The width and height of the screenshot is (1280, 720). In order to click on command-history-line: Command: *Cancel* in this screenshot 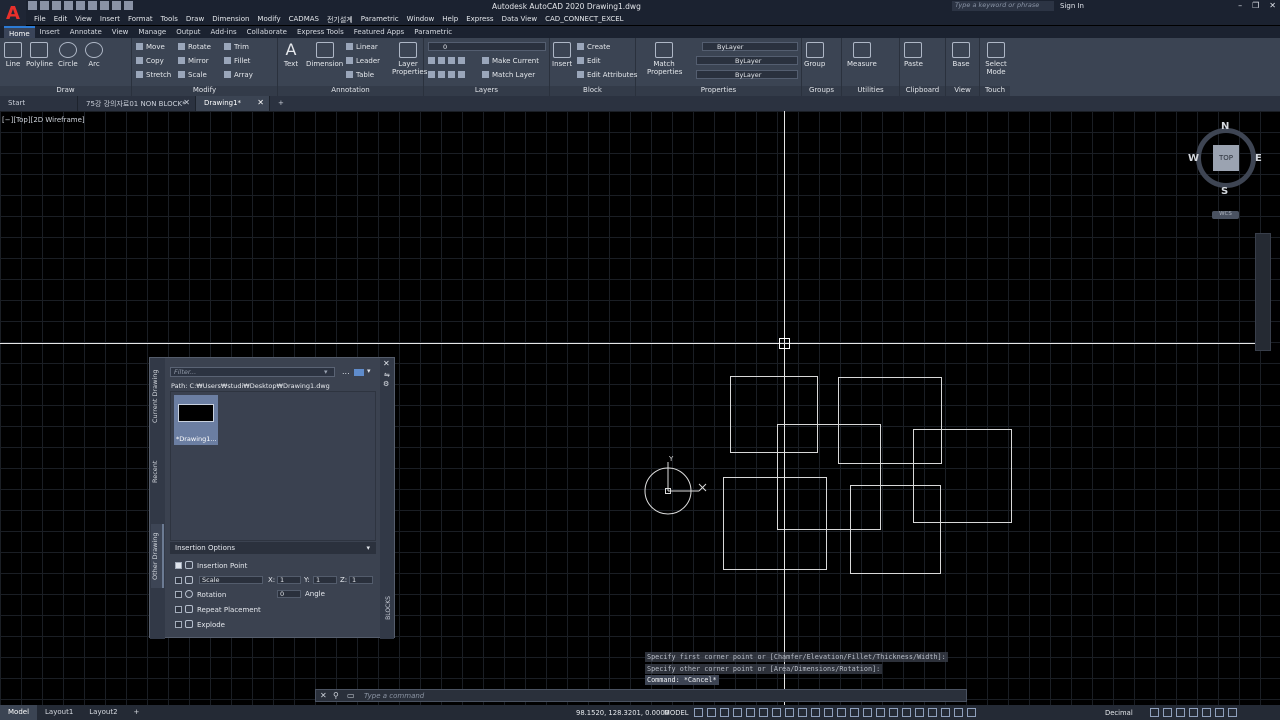, I will do `click(682, 680)`.